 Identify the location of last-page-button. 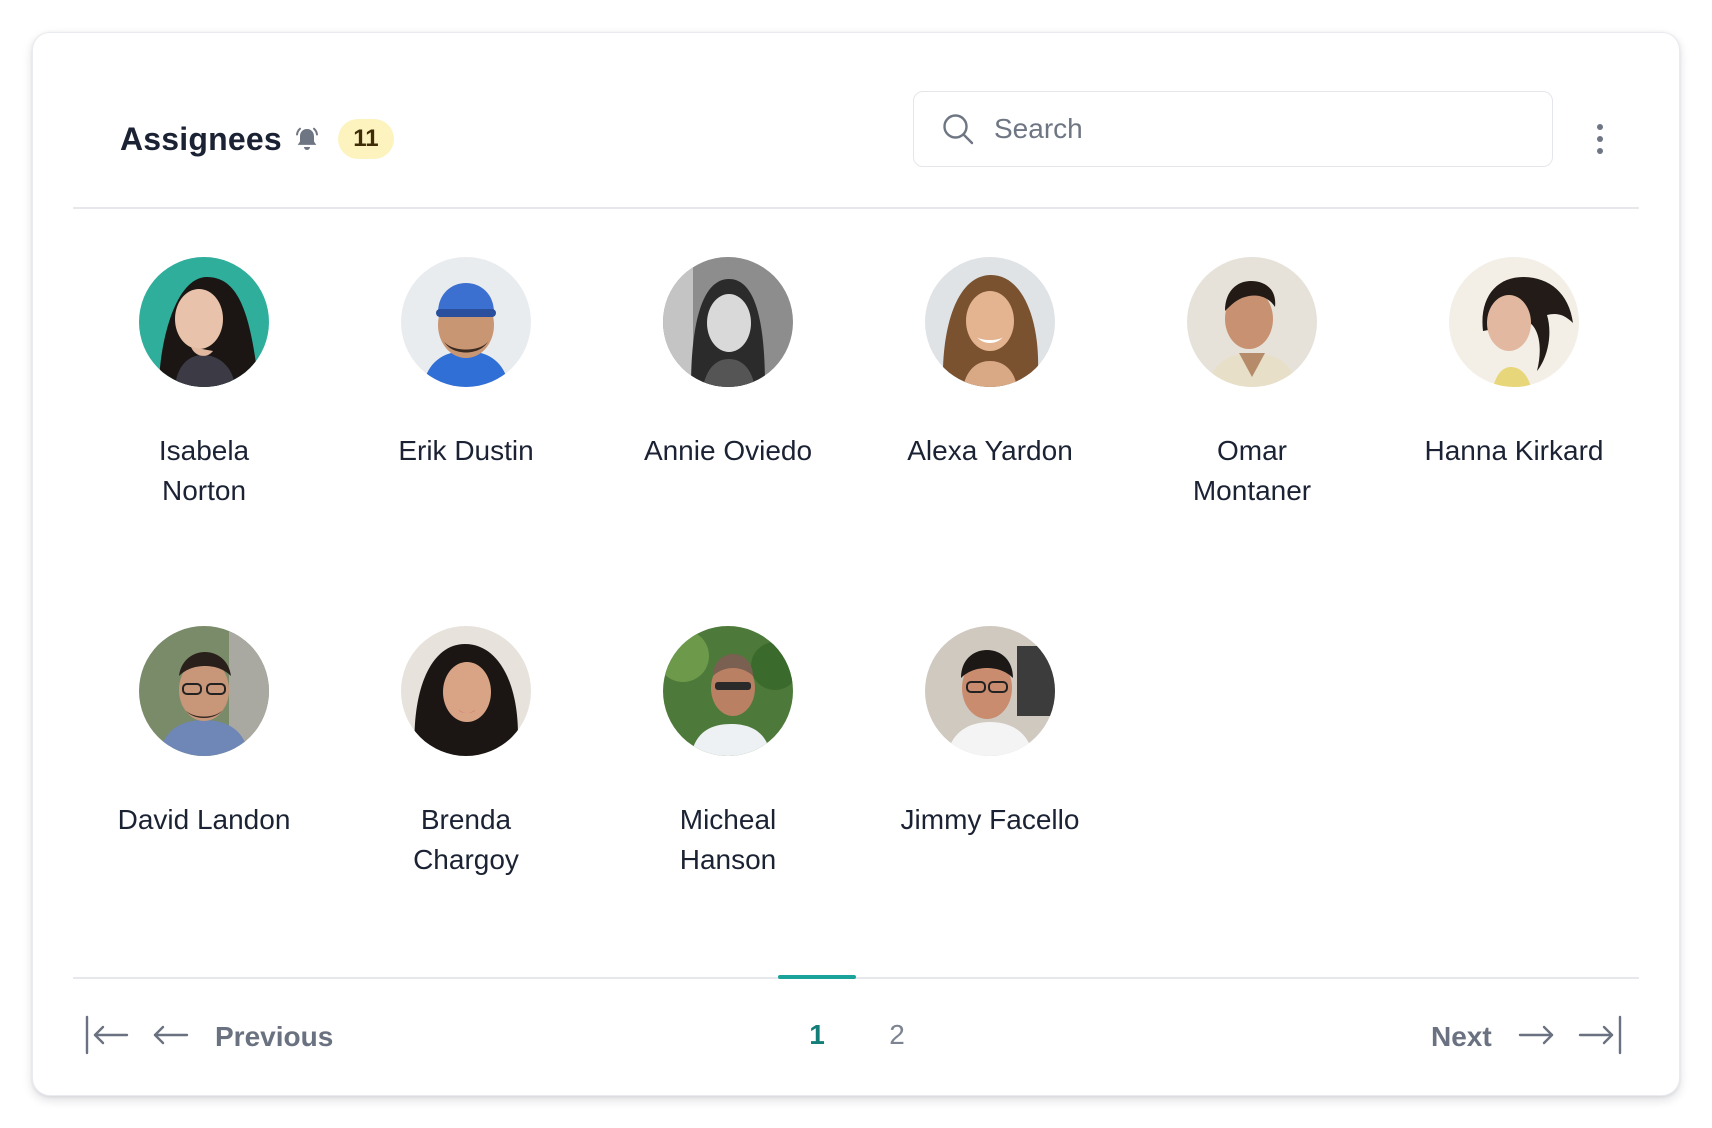
(1600, 1037).